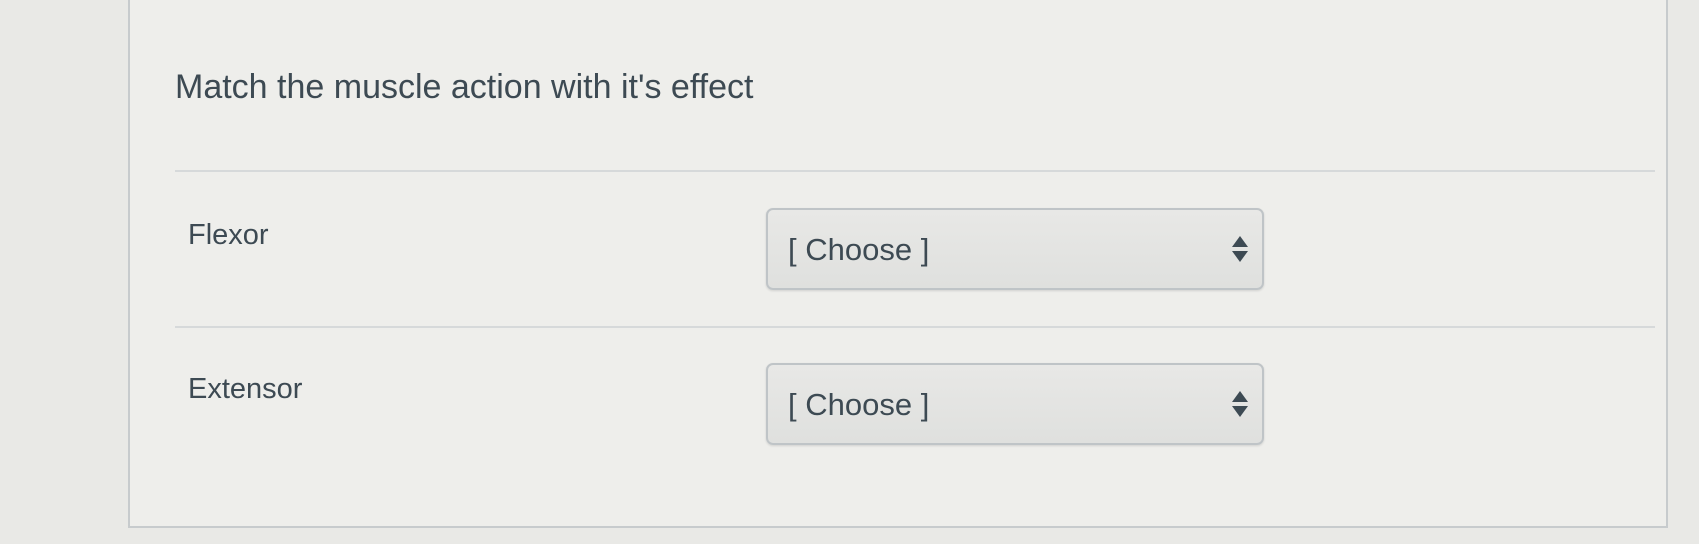 Image resolution: width=1699 pixels, height=544 pixels. Describe the element at coordinates (464, 87) in the screenshot. I see `question-text: Match the muscle action with it's effect` at that location.